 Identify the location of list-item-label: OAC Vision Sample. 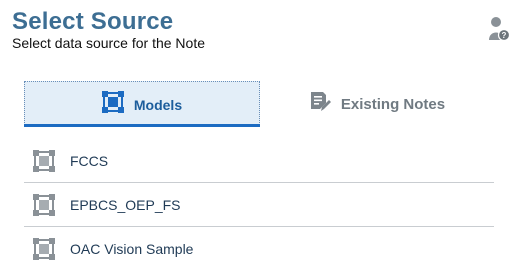
(132, 249).